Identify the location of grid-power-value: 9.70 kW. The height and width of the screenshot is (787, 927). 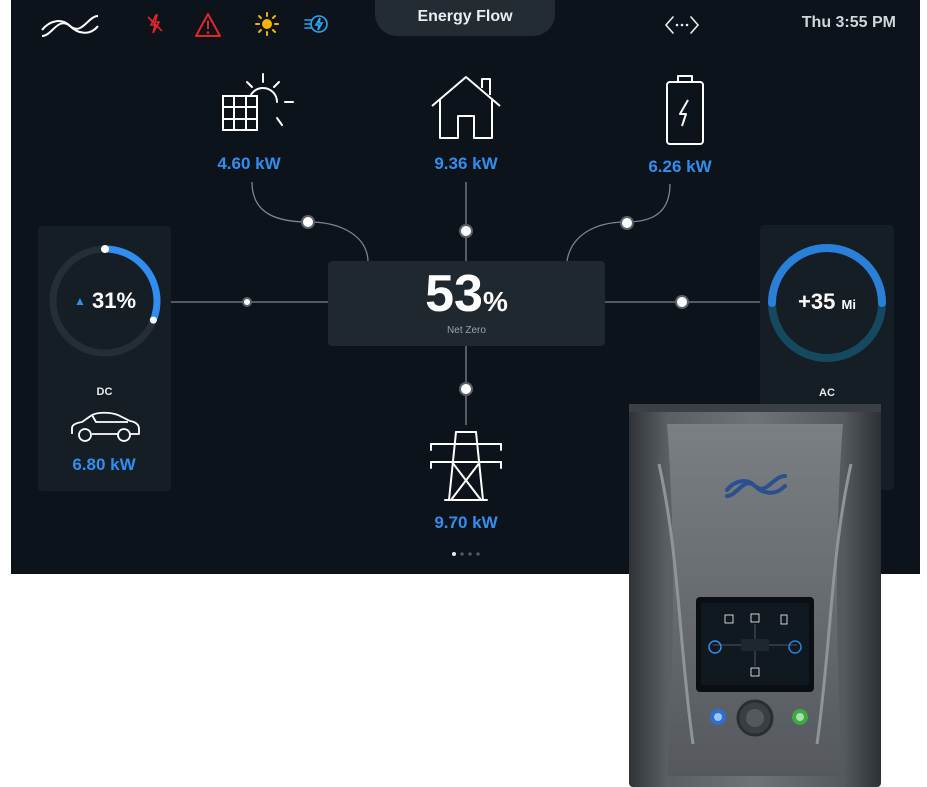
(466, 522).